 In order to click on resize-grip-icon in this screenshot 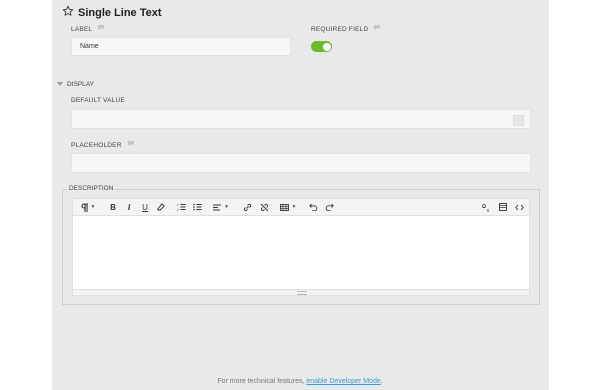, I will do `click(302, 293)`.